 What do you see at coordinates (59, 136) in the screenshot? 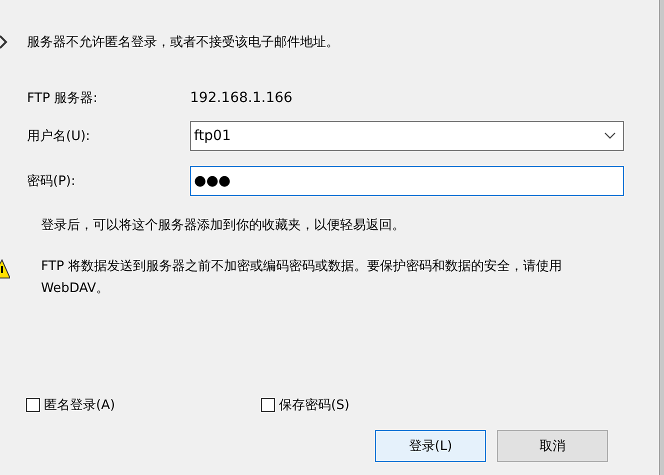
I see `username-label: 用户名(U):` at bounding box center [59, 136].